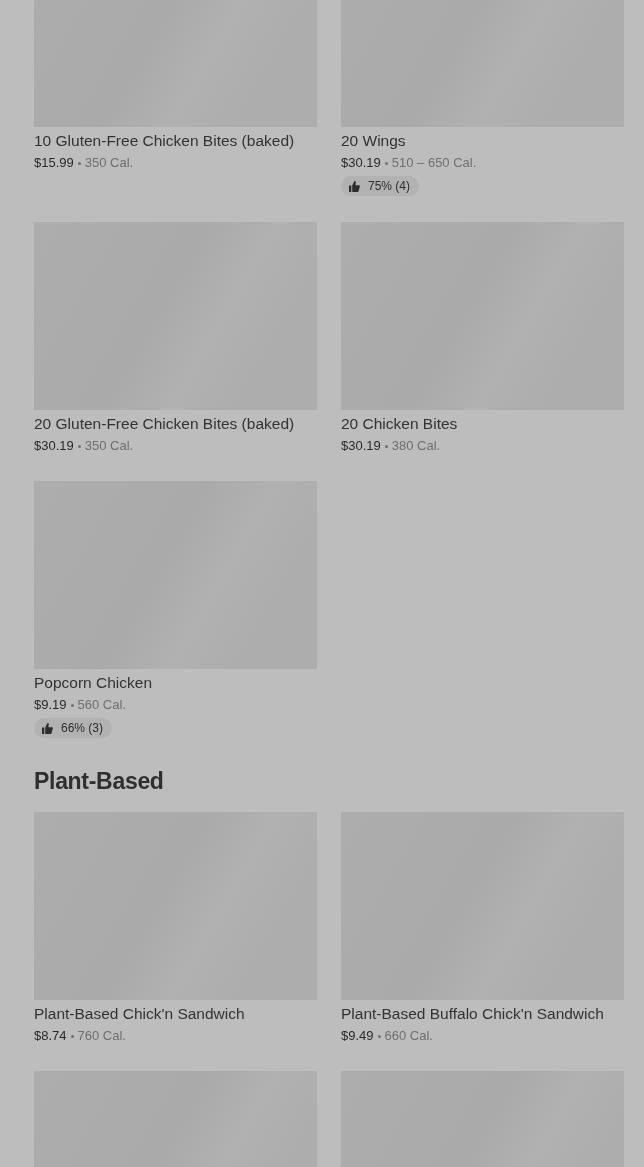 The width and height of the screenshot is (644, 1167). Describe the element at coordinates (164, 141) in the screenshot. I see `item-name: 10 Gluten-Free Chicken Bites (baked)` at that location.